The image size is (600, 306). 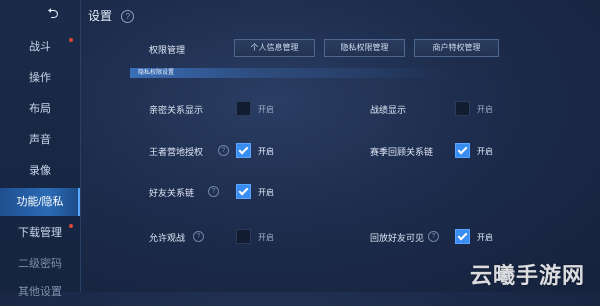 I want to click on sidebar-item-label: 声音, so click(x=40, y=140).